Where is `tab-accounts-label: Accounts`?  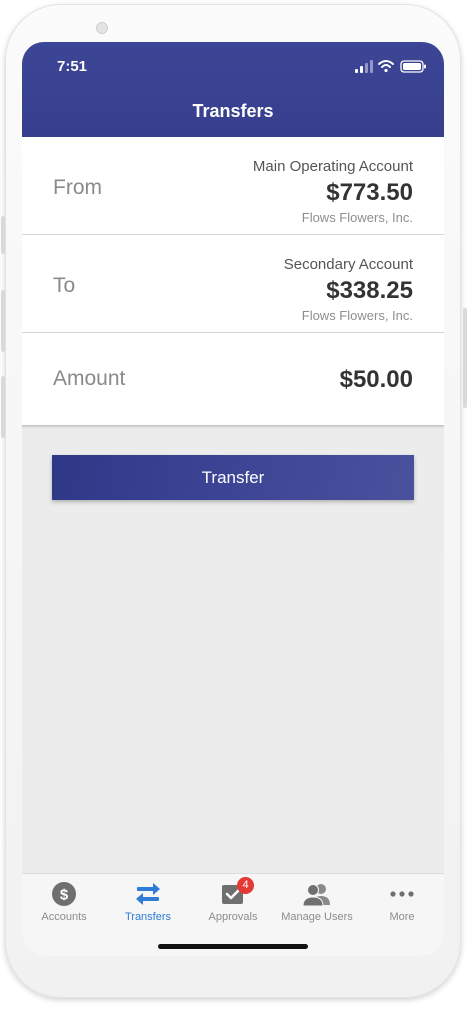
tab-accounts-label: Accounts is located at coordinates (64, 917).